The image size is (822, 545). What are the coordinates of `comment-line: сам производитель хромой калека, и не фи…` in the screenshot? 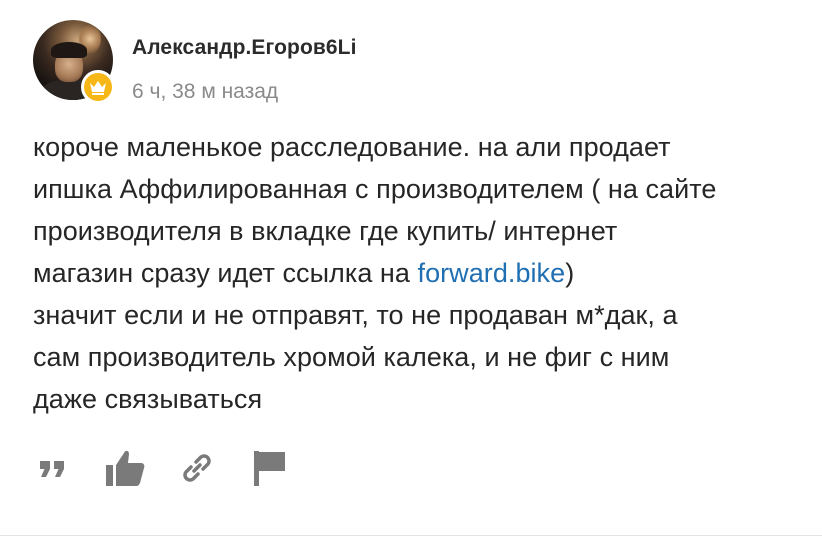 It's located at (351, 357).